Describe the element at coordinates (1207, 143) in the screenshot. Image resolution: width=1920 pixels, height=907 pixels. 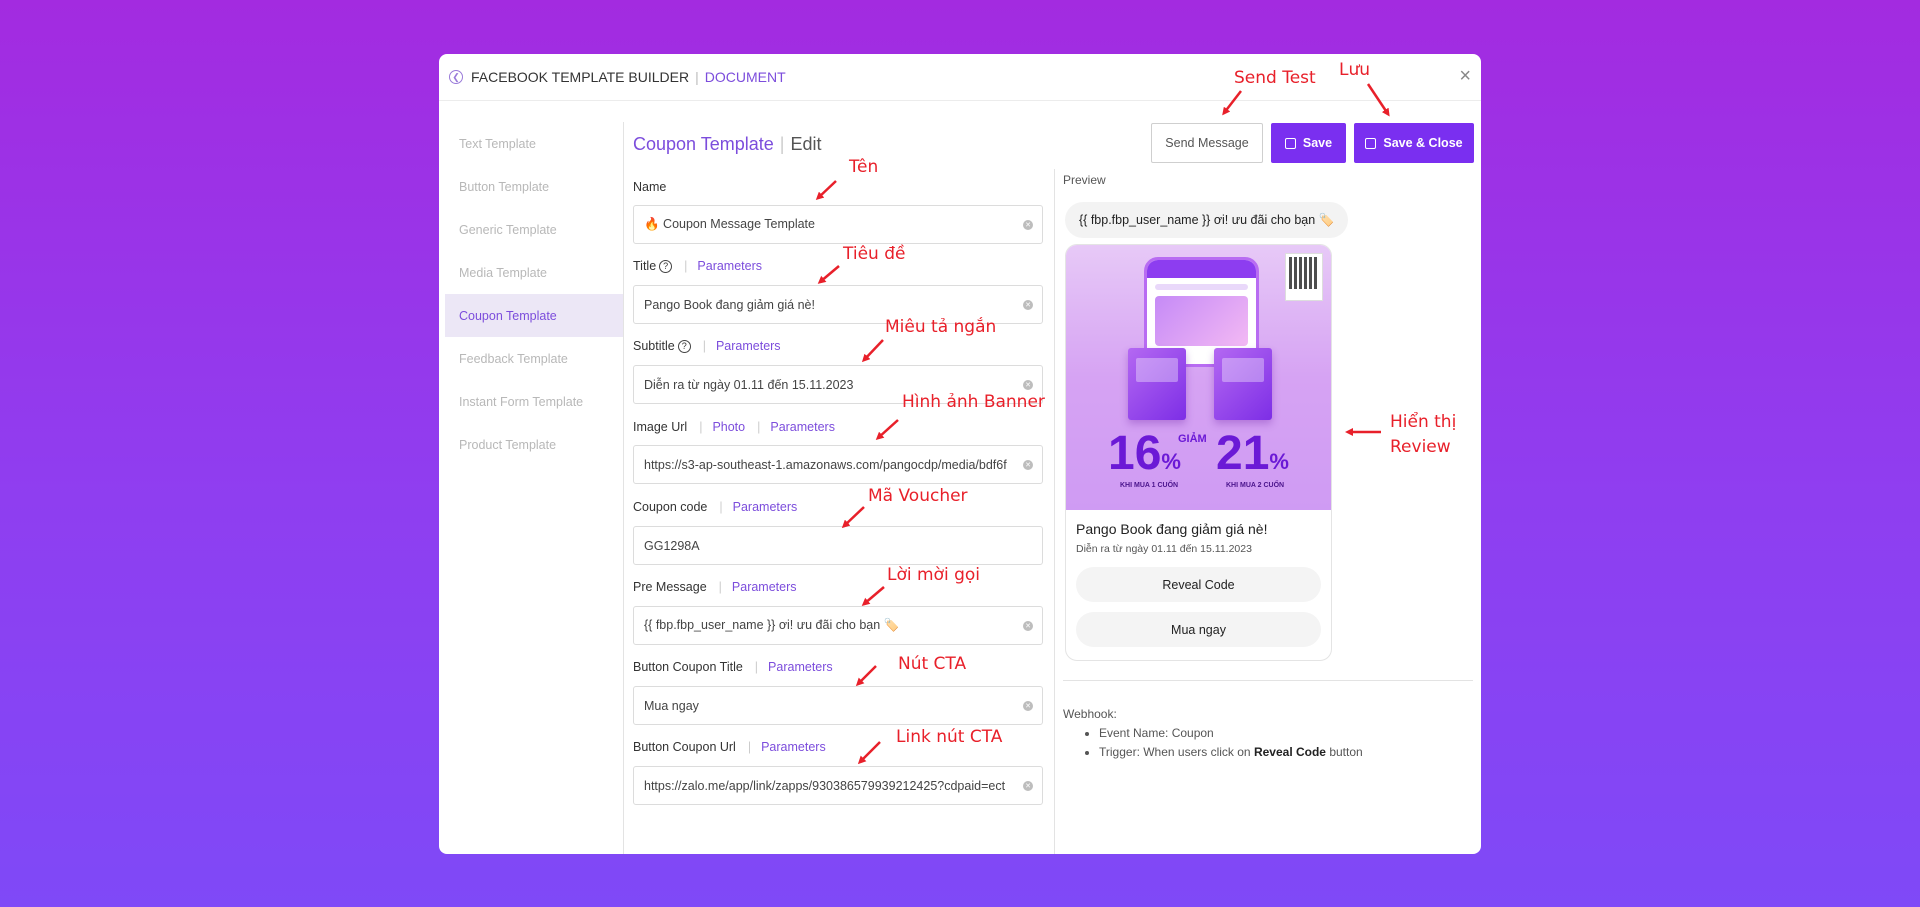
I see `send-message-button: Send Message` at that location.